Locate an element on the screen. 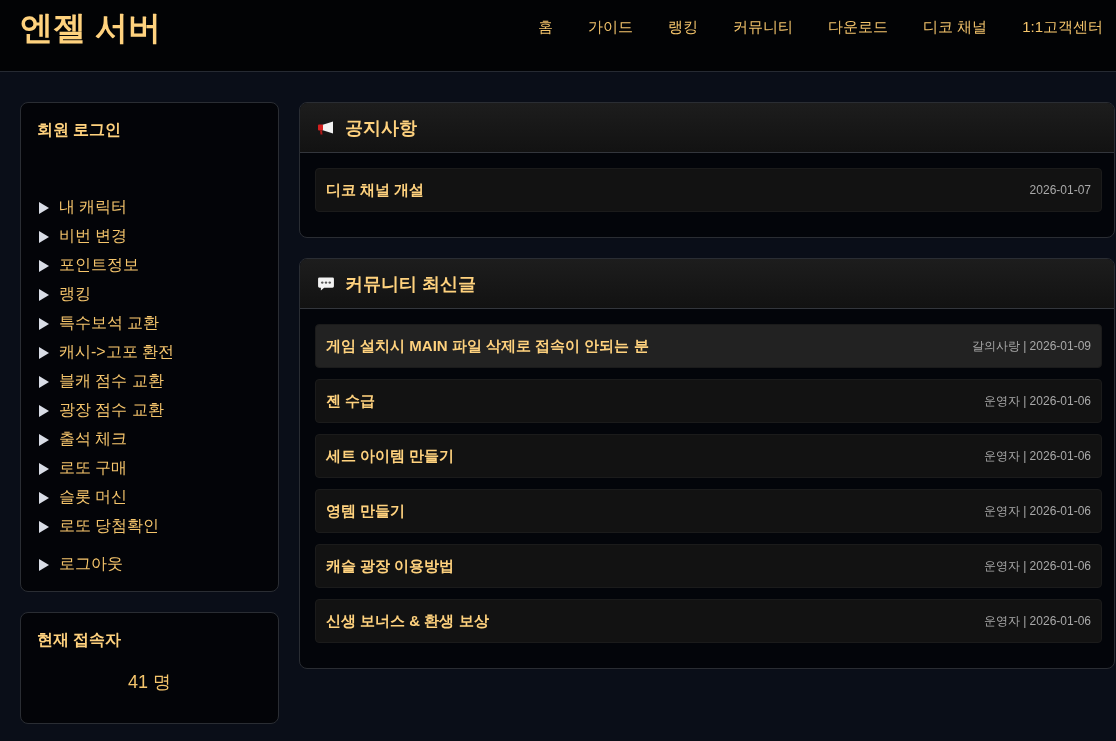 The height and width of the screenshot is (741, 1116). menu-link: 광장 점수 교환 is located at coordinates (111, 410).